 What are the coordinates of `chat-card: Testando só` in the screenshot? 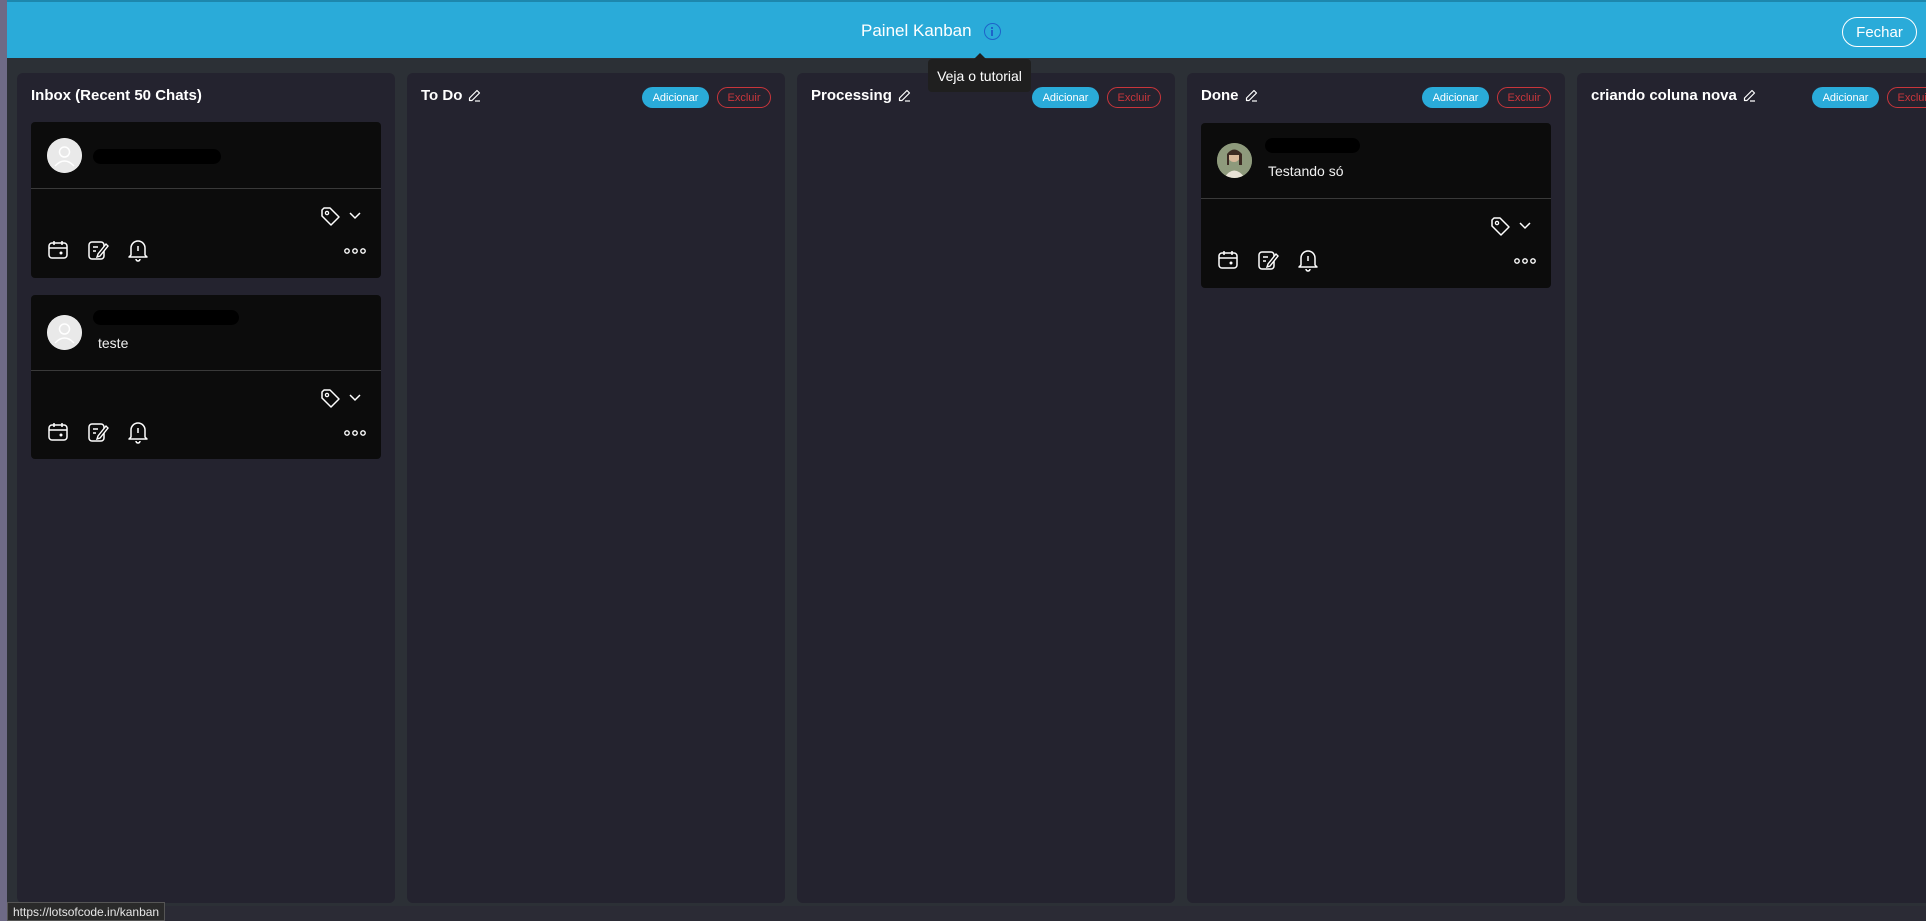 It's located at (1376, 205).